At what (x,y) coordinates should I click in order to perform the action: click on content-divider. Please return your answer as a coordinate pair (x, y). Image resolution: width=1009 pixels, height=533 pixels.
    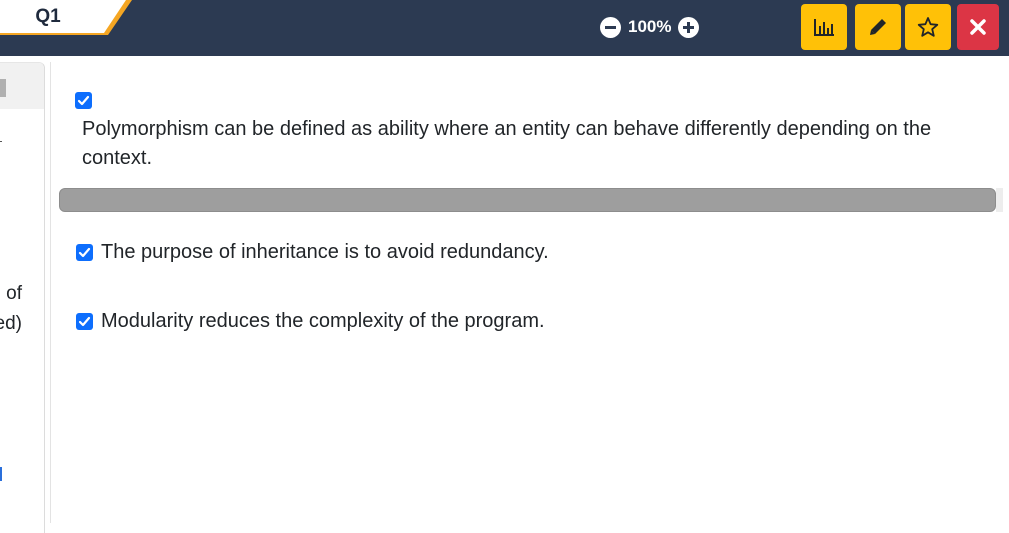
    Looking at the image, I should click on (50, 292).